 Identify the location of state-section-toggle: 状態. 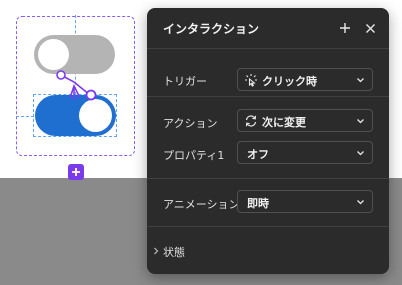
(268, 251).